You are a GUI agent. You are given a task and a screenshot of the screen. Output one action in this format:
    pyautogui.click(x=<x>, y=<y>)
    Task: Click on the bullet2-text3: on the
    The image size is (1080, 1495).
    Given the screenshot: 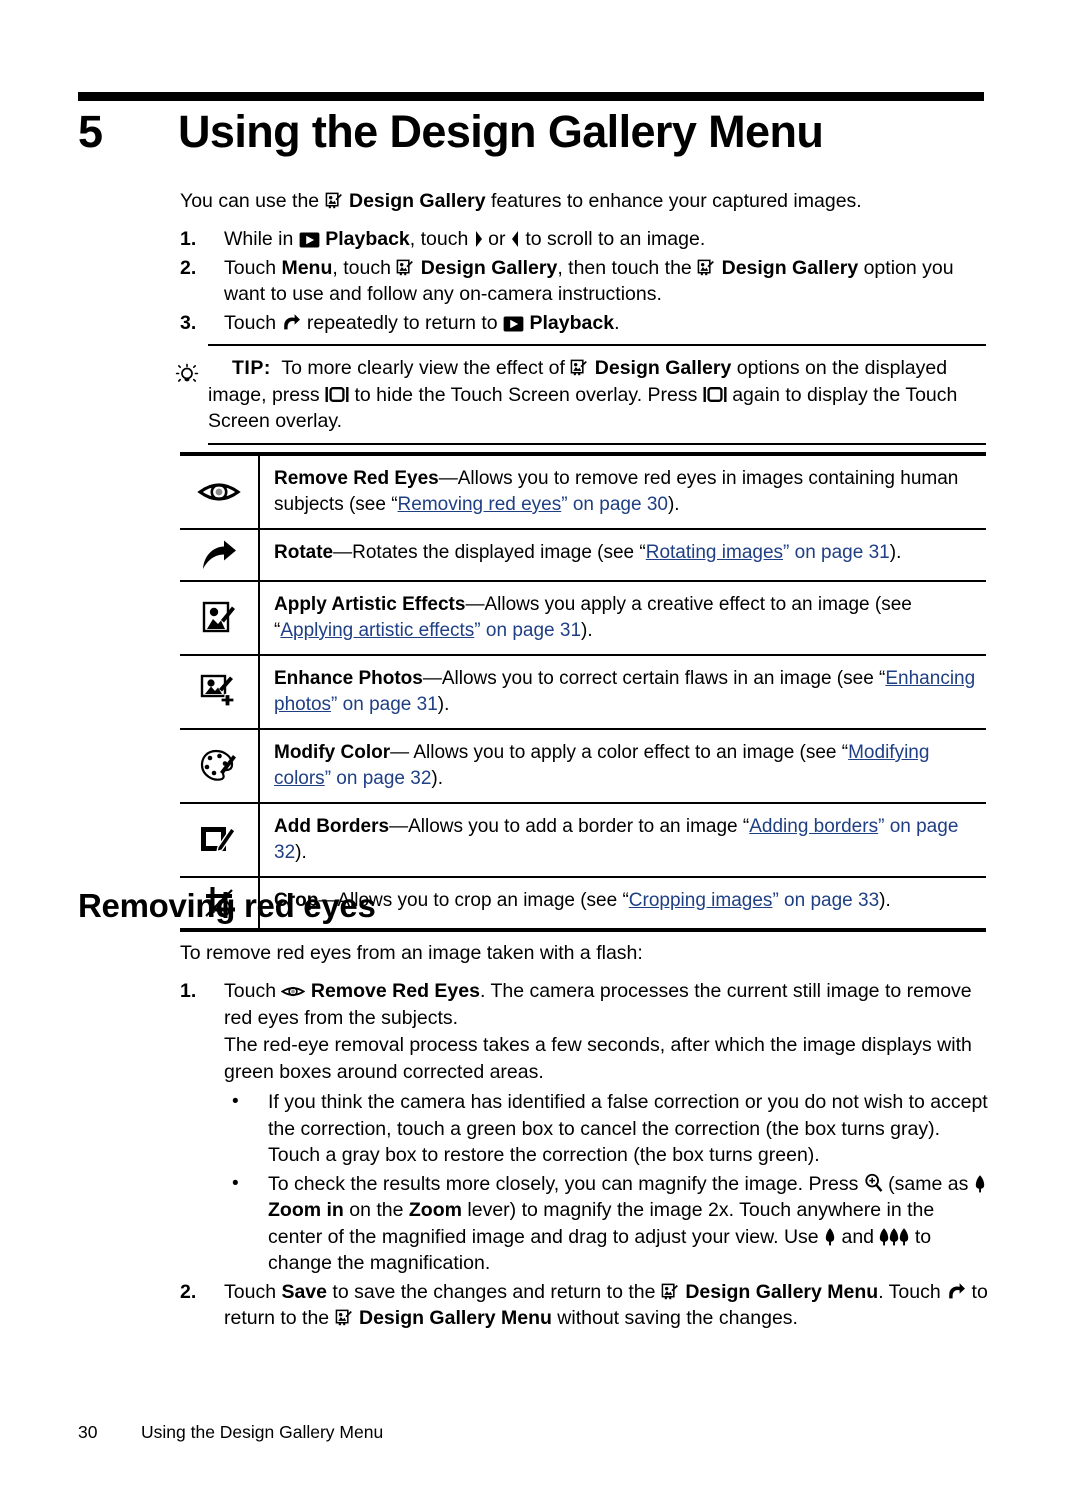 What is the action you would take?
    pyautogui.click(x=376, y=1210)
    